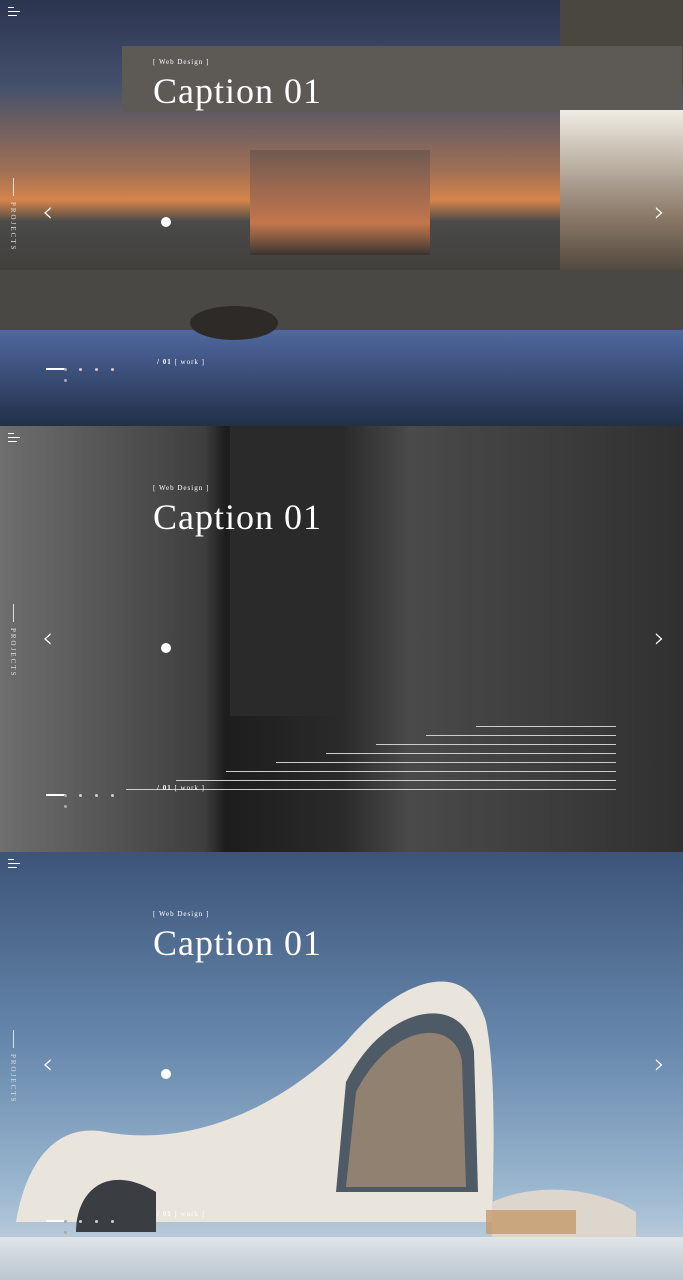 This screenshot has width=683, height=1280. Describe the element at coordinates (341, 378) in the screenshot. I see `scene-pool` at that location.